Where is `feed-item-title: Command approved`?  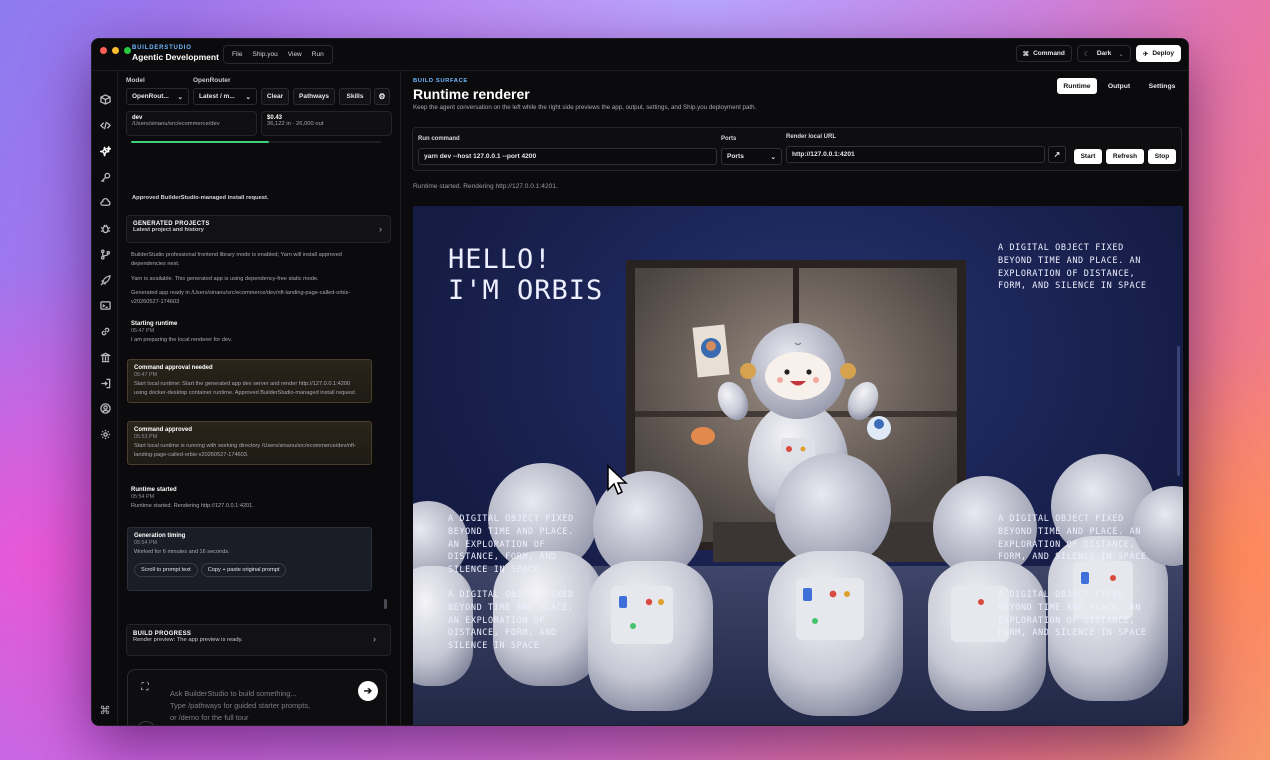
feed-item-title: Command approved is located at coordinates (163, 430).